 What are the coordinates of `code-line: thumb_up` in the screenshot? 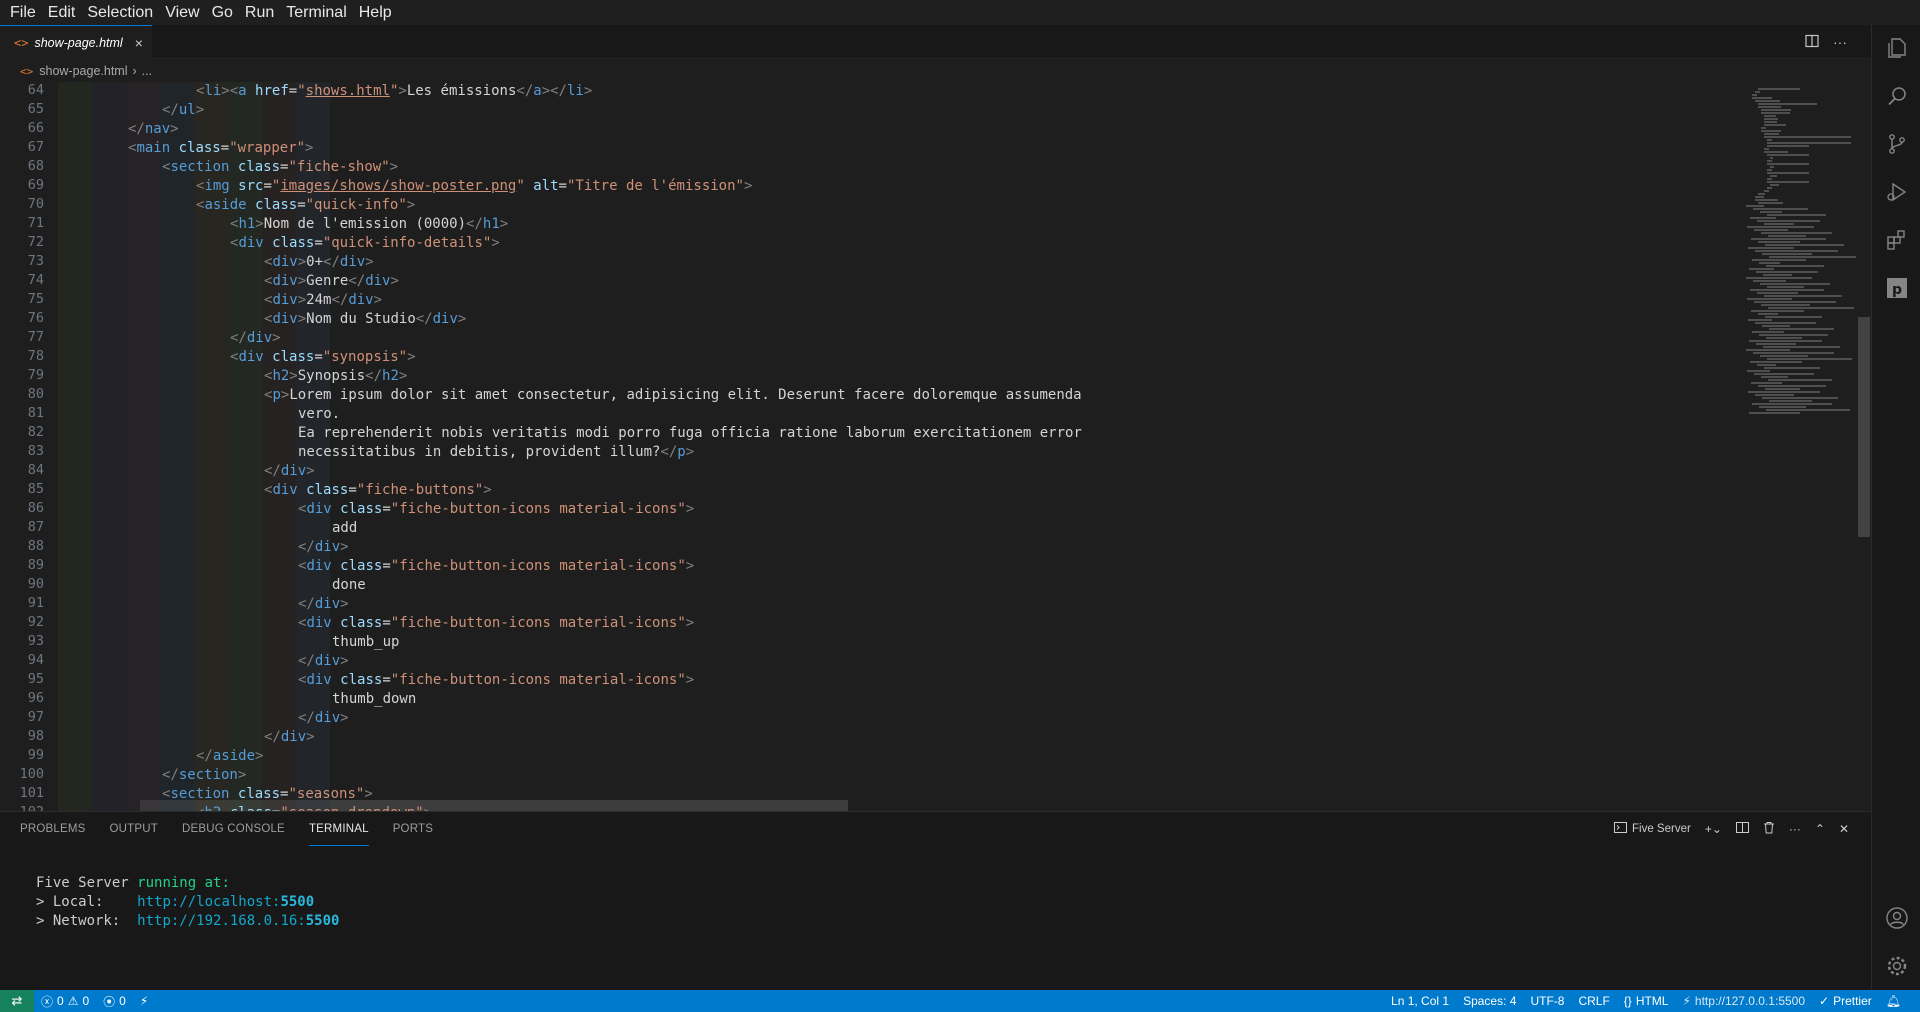 It's located at (365, 642).